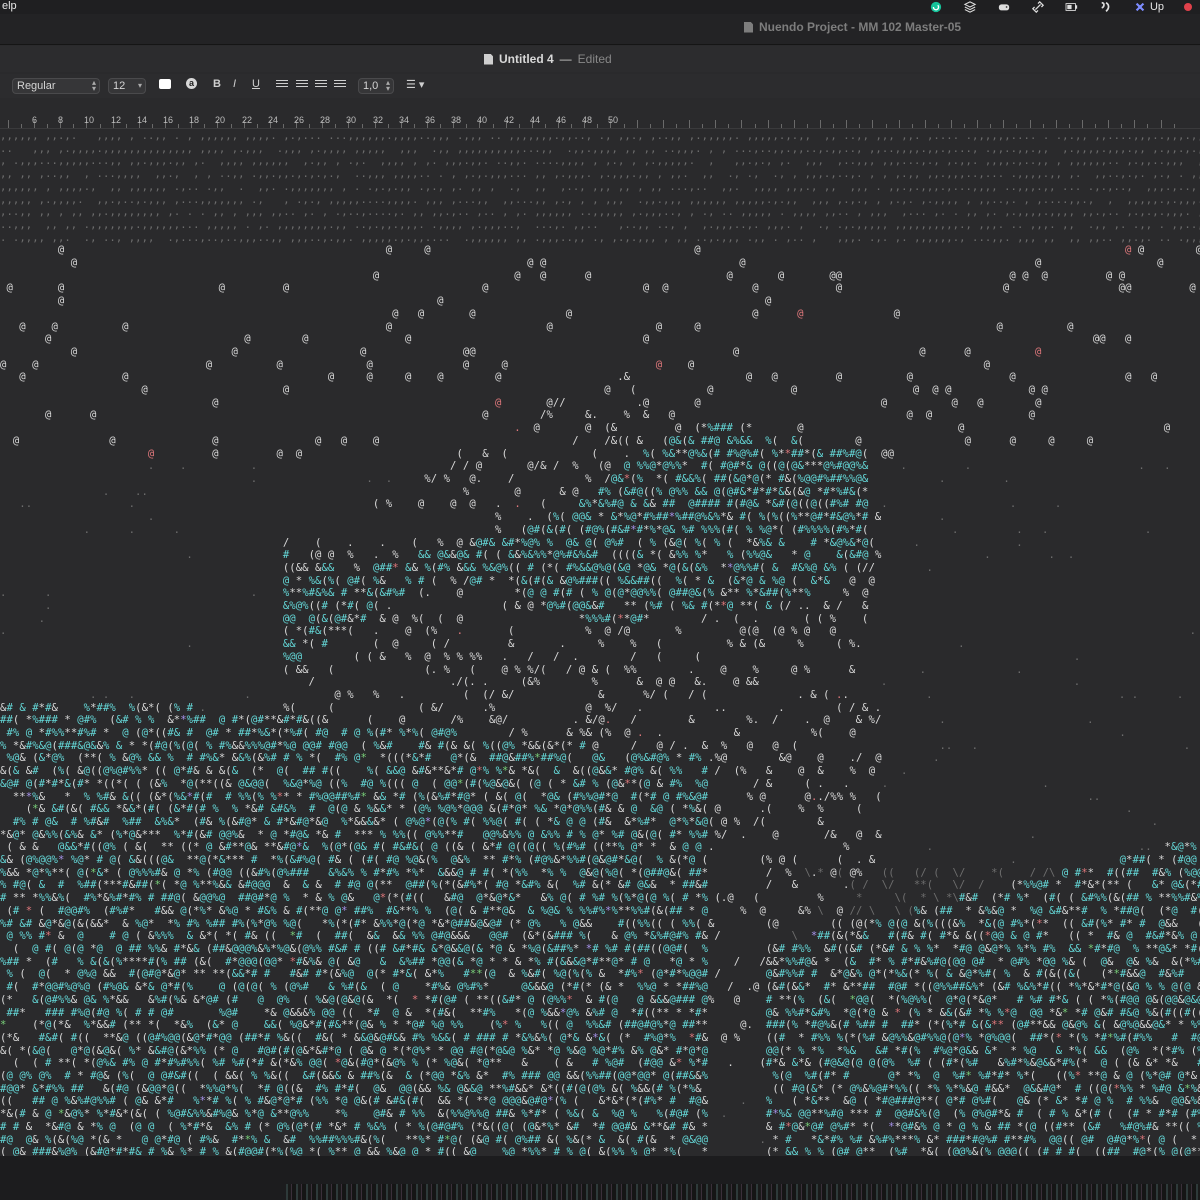  I want to click on stack-icon, so click(970, 7).